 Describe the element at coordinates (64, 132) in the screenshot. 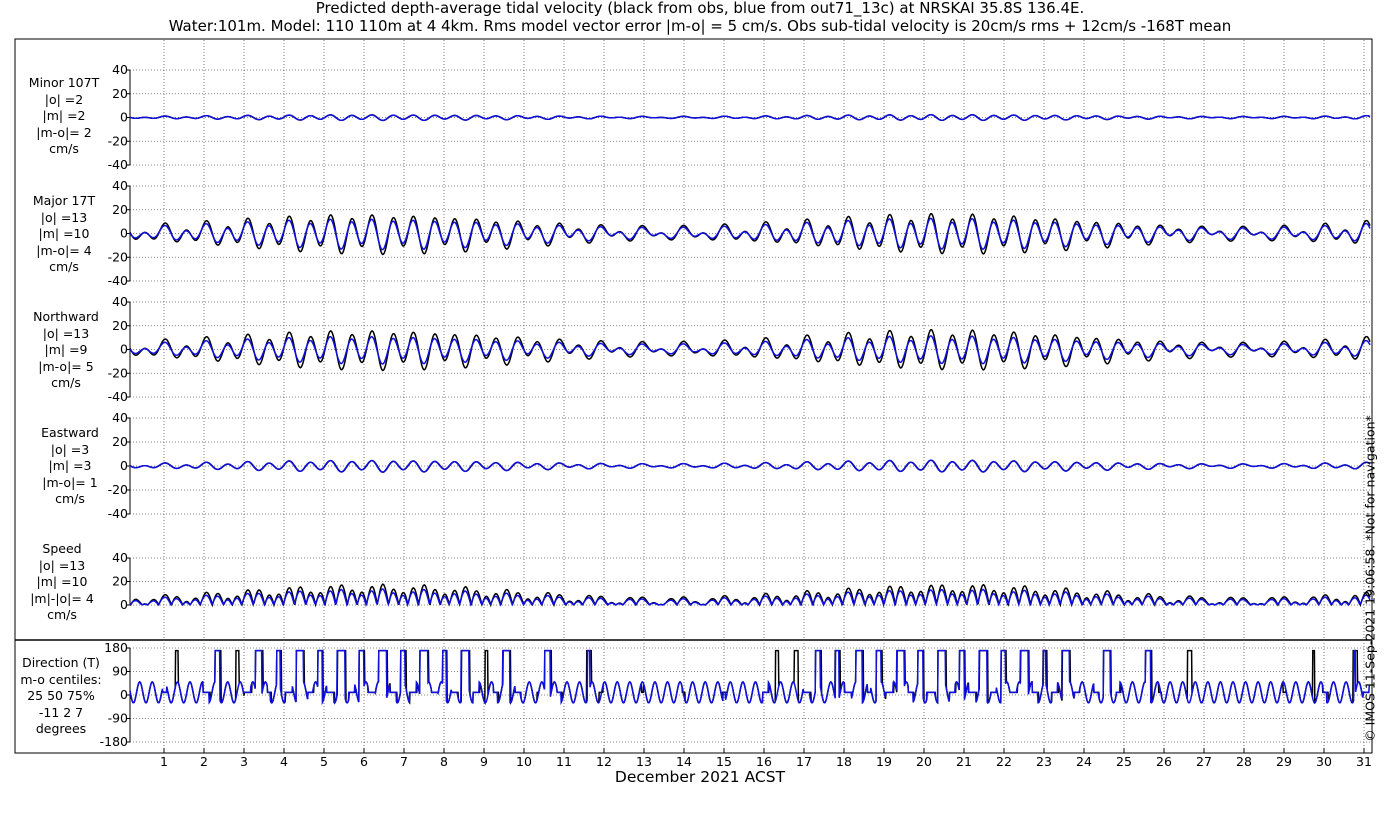

I see `panel-label-line: |m-o|= 2` at that location.